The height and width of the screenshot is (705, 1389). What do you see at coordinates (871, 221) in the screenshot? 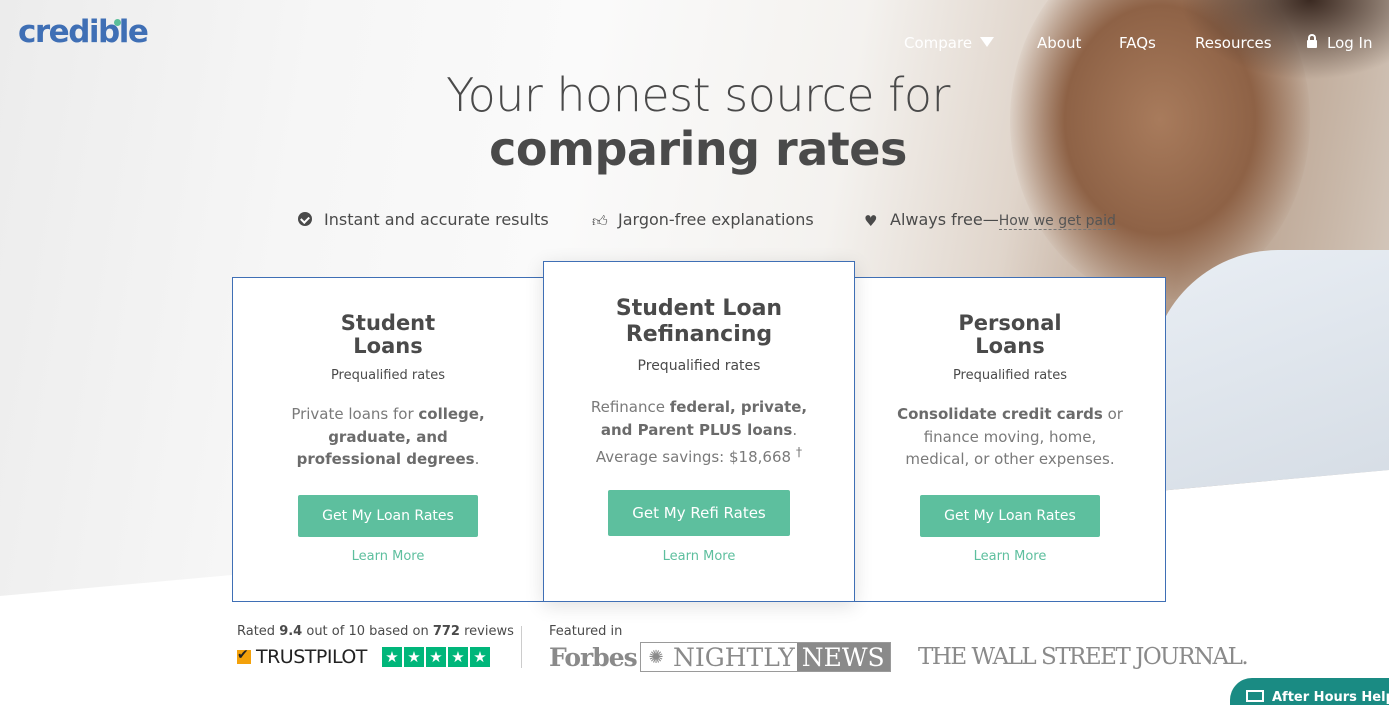
I see `heart-icon: ♥` at bounding box center [871, 221].